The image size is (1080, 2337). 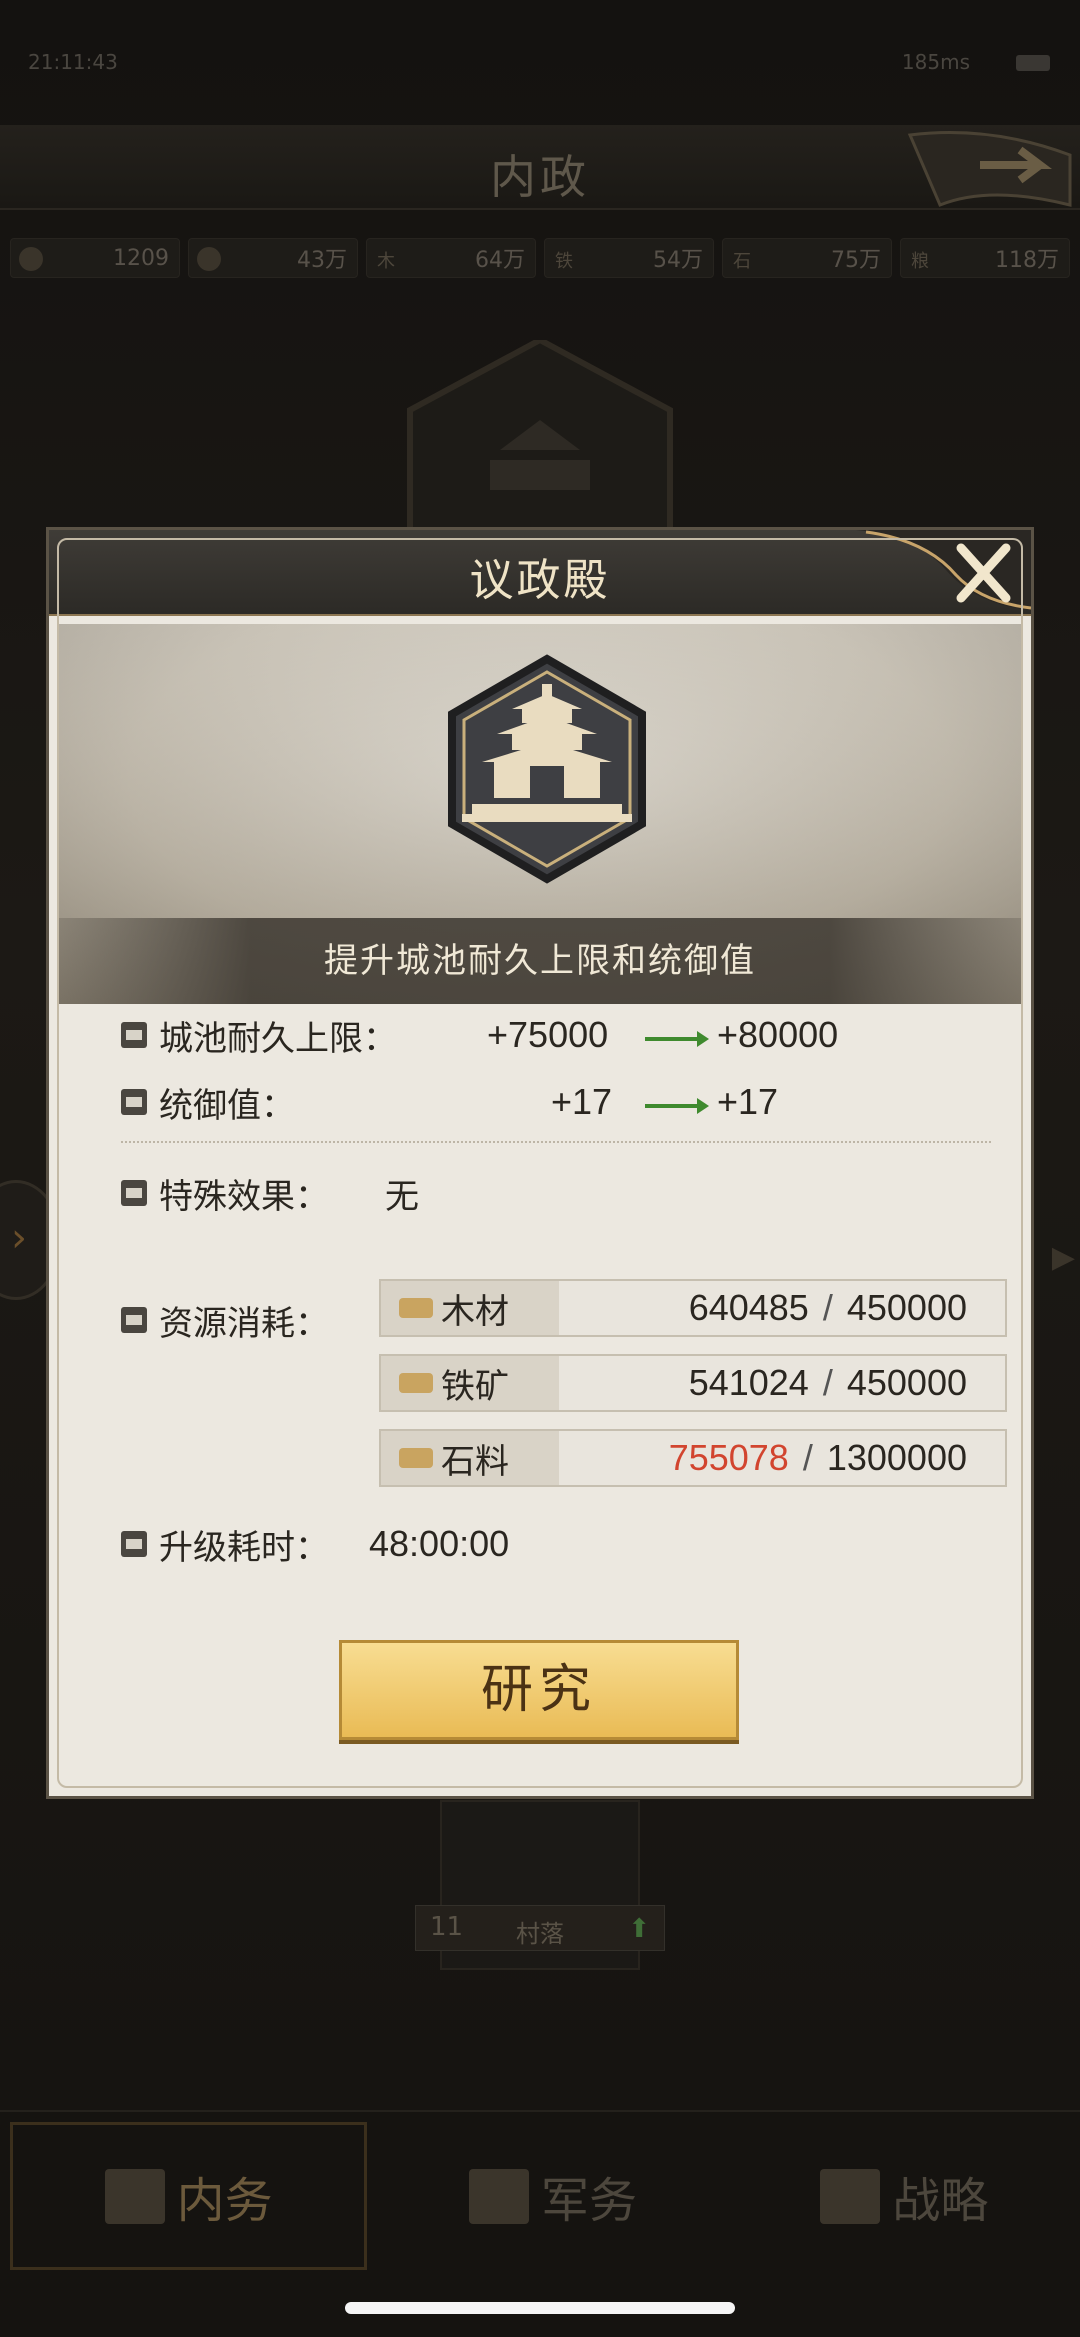 I want to click on upgrade-icon: ⬆, so click(x=639, y=1929).